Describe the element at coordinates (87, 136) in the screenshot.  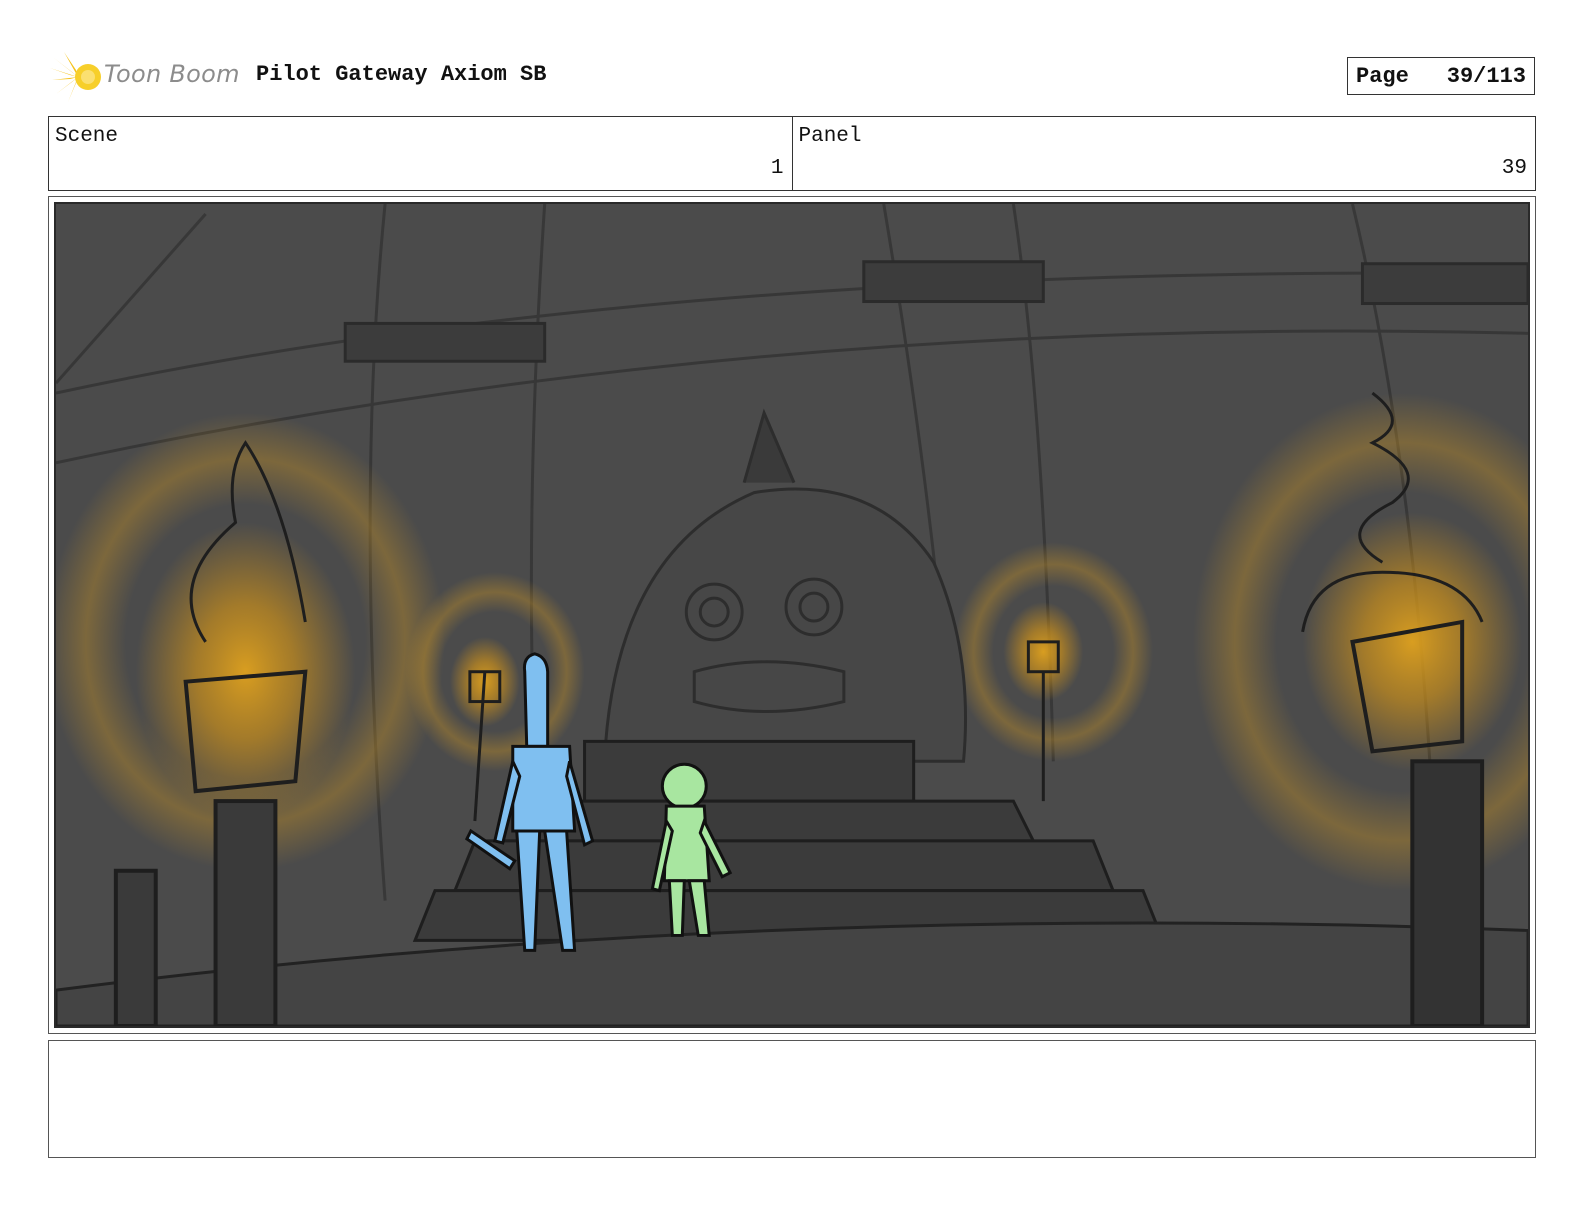
I see `scene-label: Scene` at that location.